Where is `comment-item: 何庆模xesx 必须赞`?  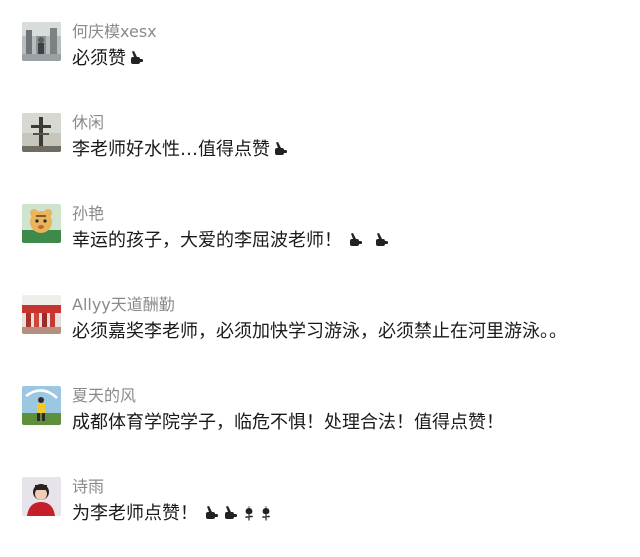
comment-item: 何庆模xesx 必须赞 is located at coordinates (320, 62).